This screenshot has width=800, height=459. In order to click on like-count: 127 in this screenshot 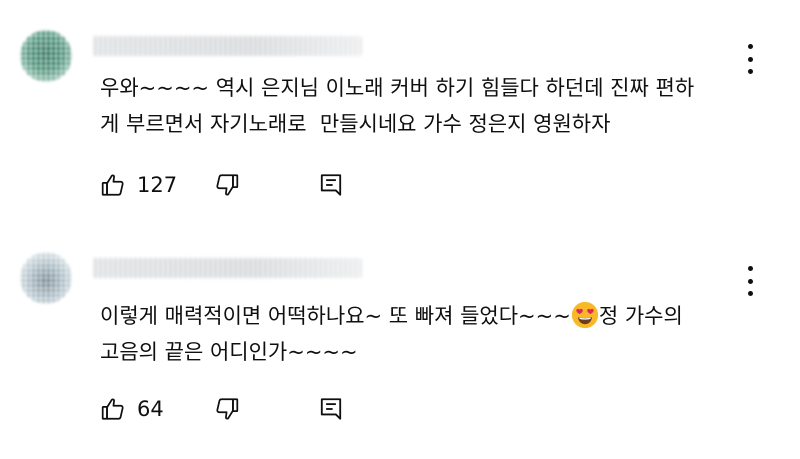, I will do `click(157, 185)`.